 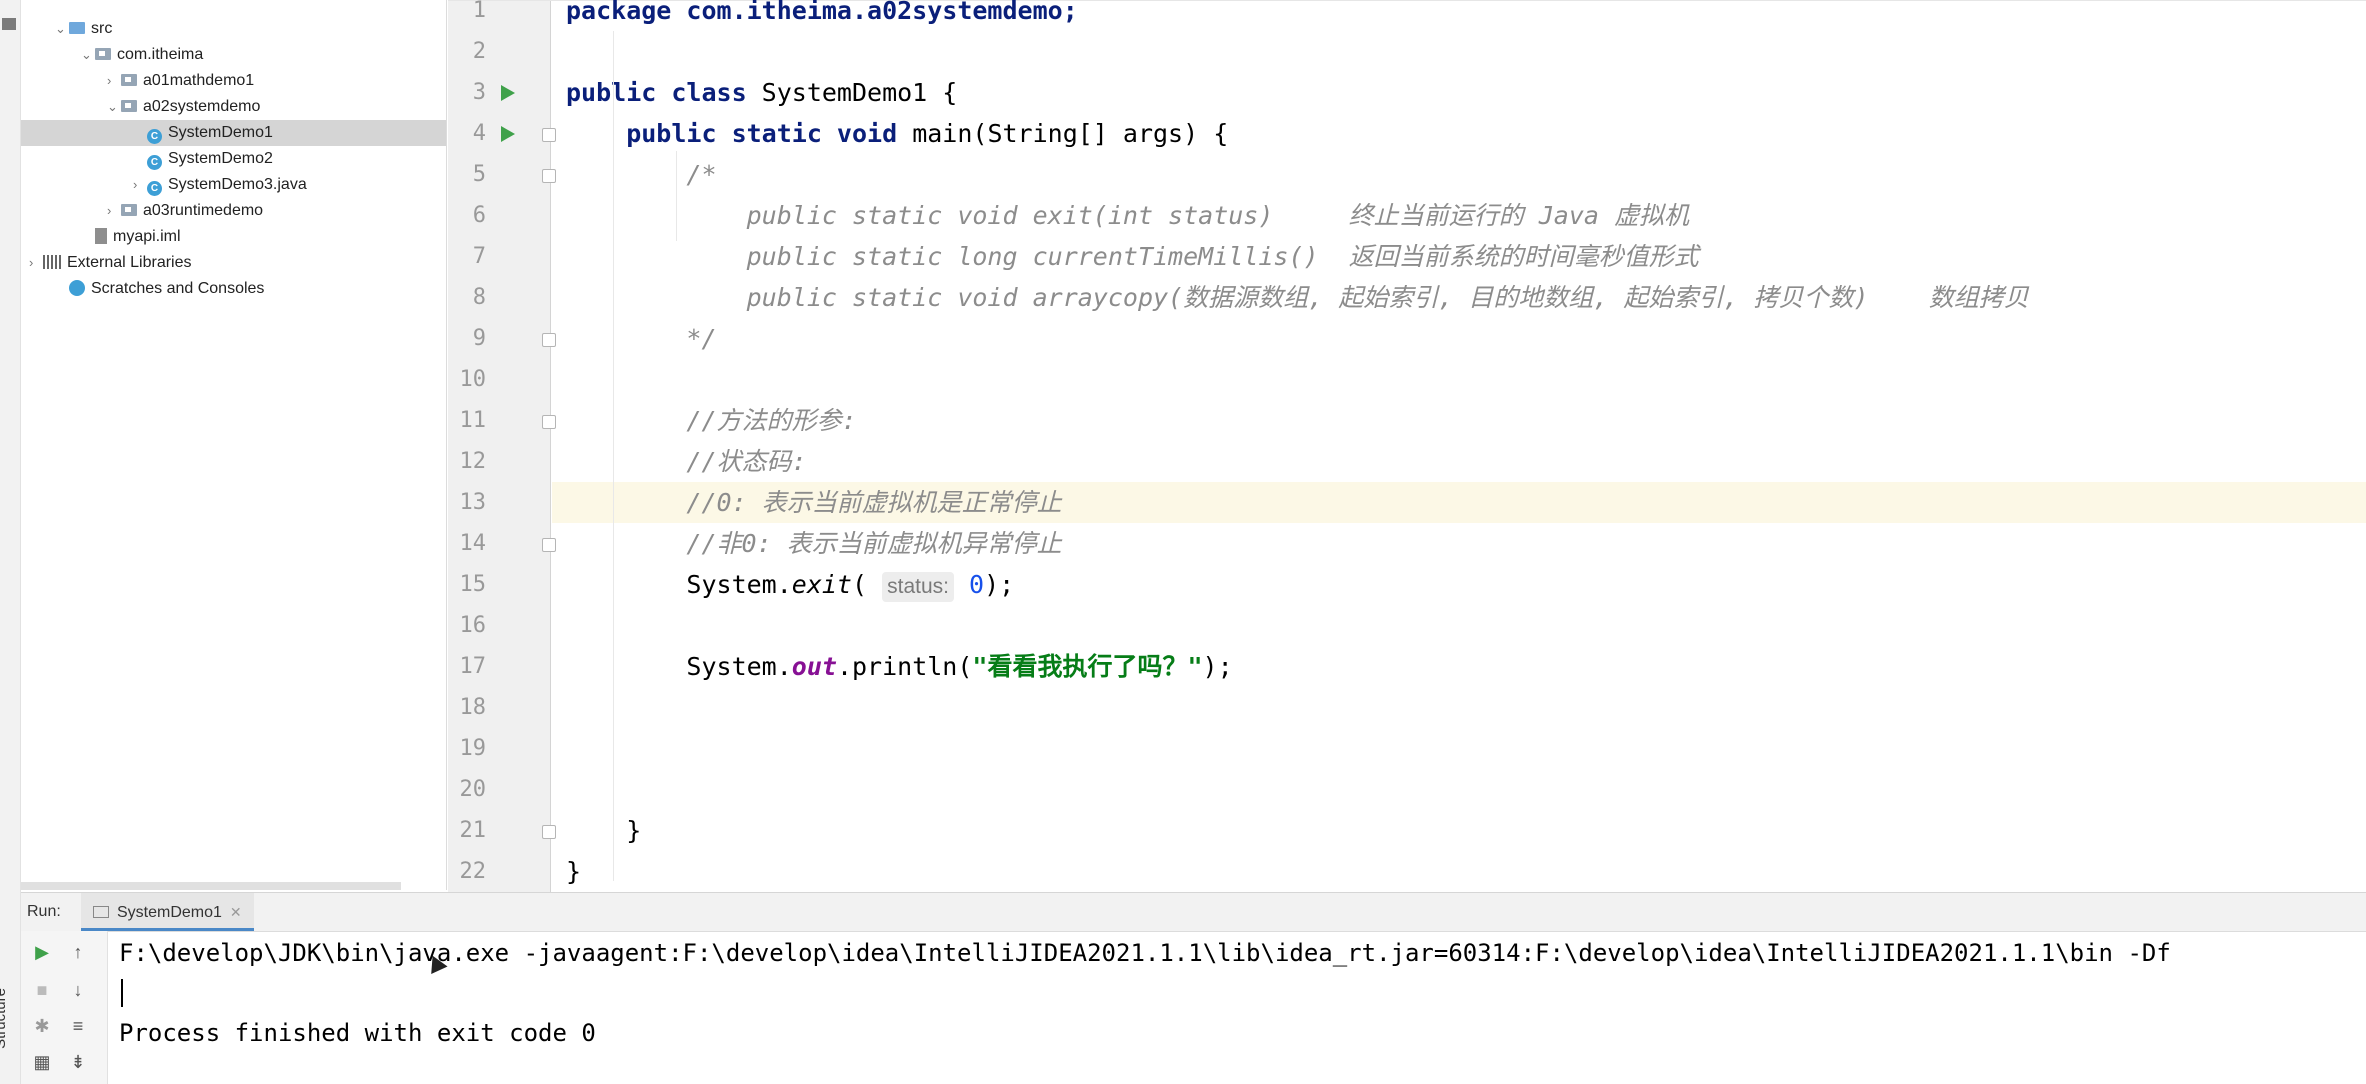 What do you see at coordinates (739, 133) in the screenshot?
I see `code-token: public static void` at bounding box center [739, 133].